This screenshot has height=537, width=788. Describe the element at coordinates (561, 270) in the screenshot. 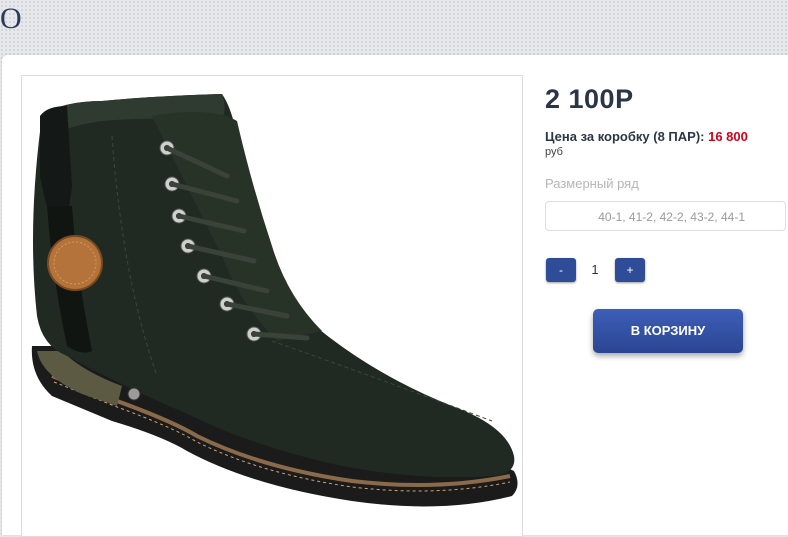

I see `quantity-decrease-button: -` at that location.